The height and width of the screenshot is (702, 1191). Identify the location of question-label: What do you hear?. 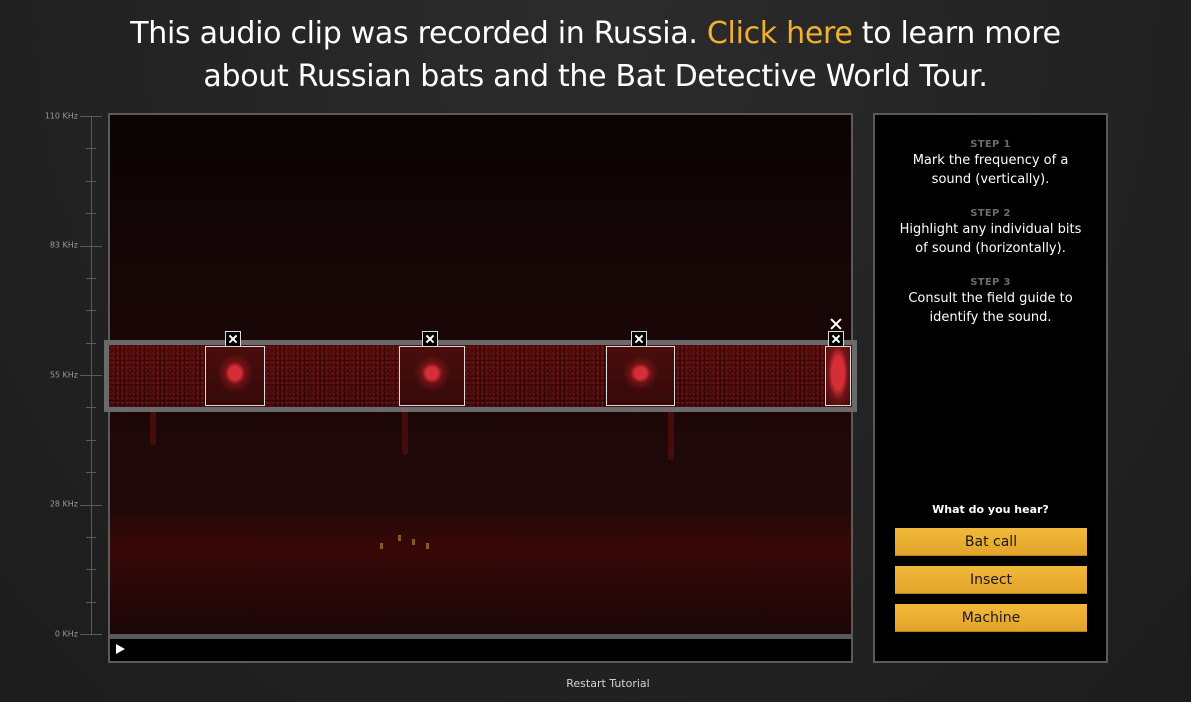
(990, 509).